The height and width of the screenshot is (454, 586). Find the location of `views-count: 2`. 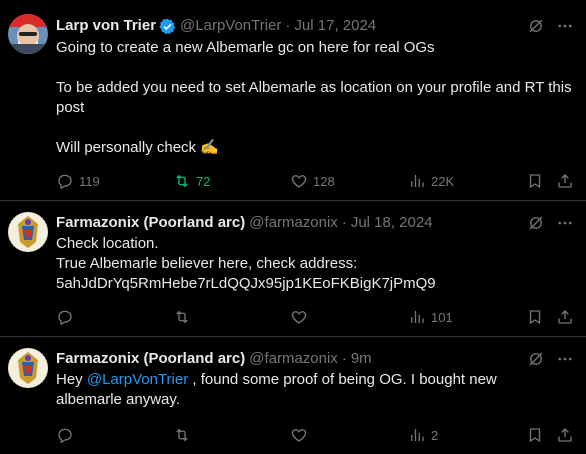

views-count: 2 is located at coordinates (435, 435).